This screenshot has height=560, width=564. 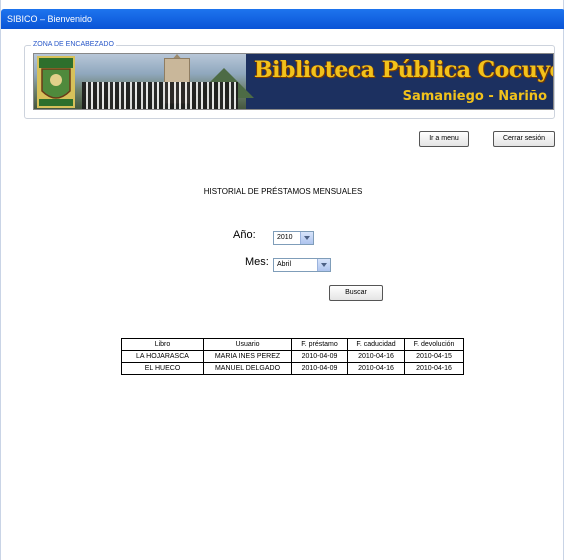 What do you see at coordinates (282, 19) in the screenshot?
I see `window-title-bar: SIBICO – Bienvenido` at bounding box center [282, 19].